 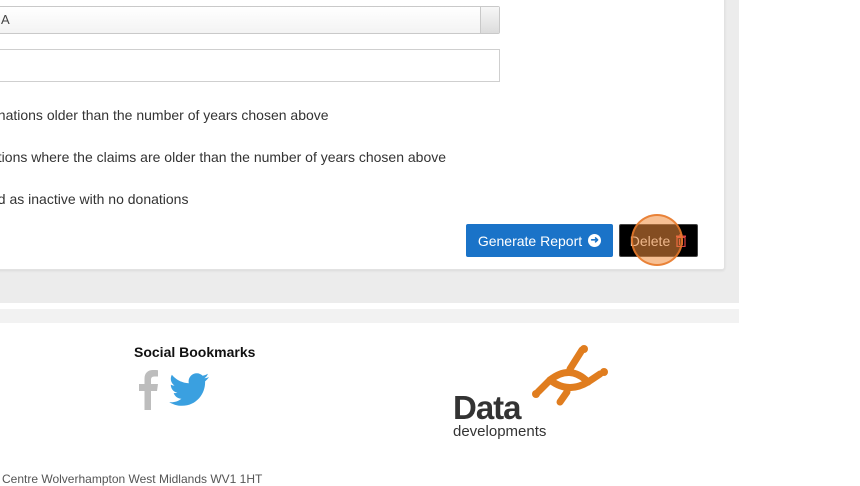 What do you see at coordinates (148, 389) in the screenshot?
I see `facebook-icon` at bounding box center [148, 389].